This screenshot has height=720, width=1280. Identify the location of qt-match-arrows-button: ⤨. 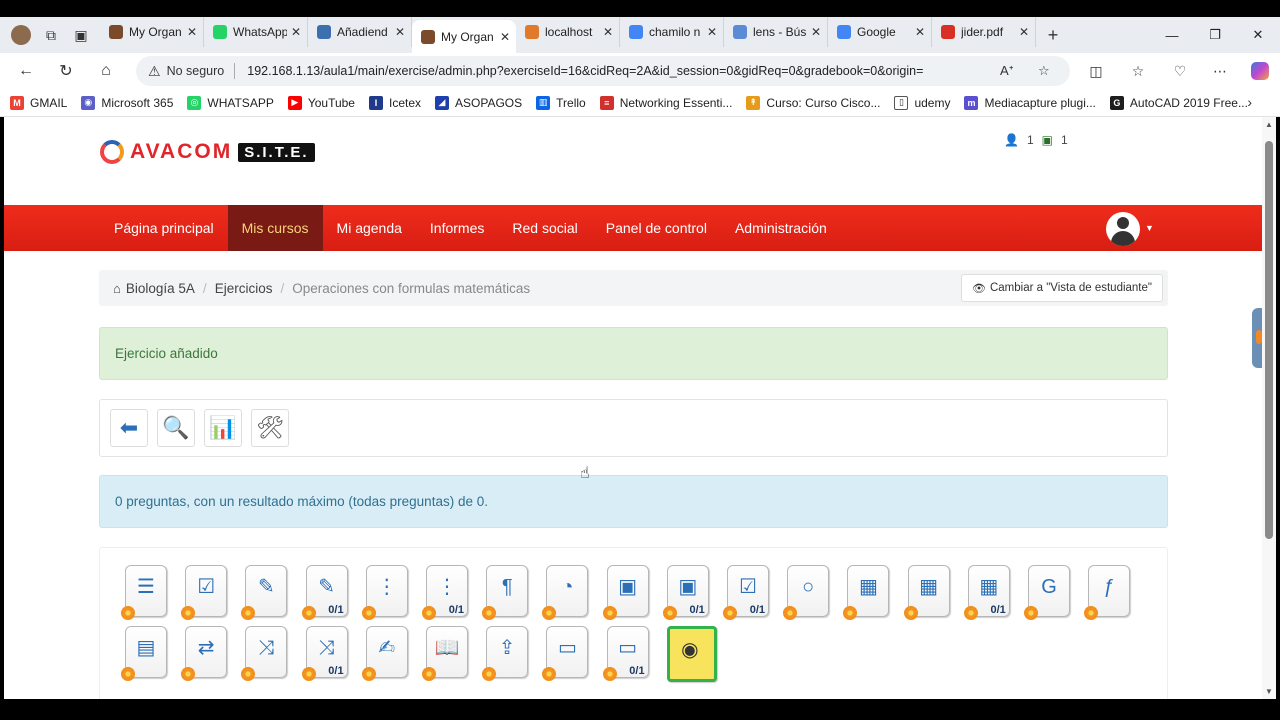
(264, 653).